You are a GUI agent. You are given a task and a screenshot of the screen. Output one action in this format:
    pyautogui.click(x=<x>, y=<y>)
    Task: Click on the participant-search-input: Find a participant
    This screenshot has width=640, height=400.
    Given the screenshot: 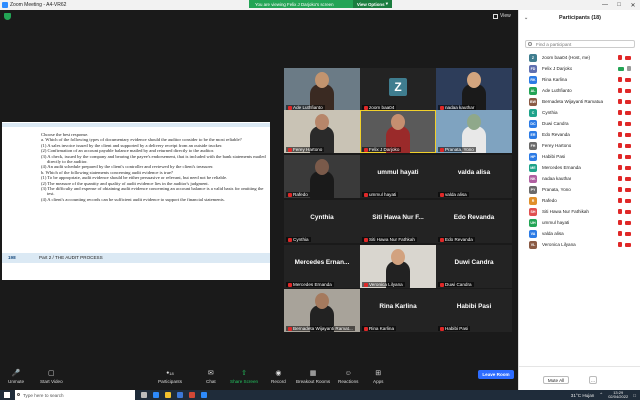 What is the action you would take?
    pyautogui.click(x=580, y=44)
    